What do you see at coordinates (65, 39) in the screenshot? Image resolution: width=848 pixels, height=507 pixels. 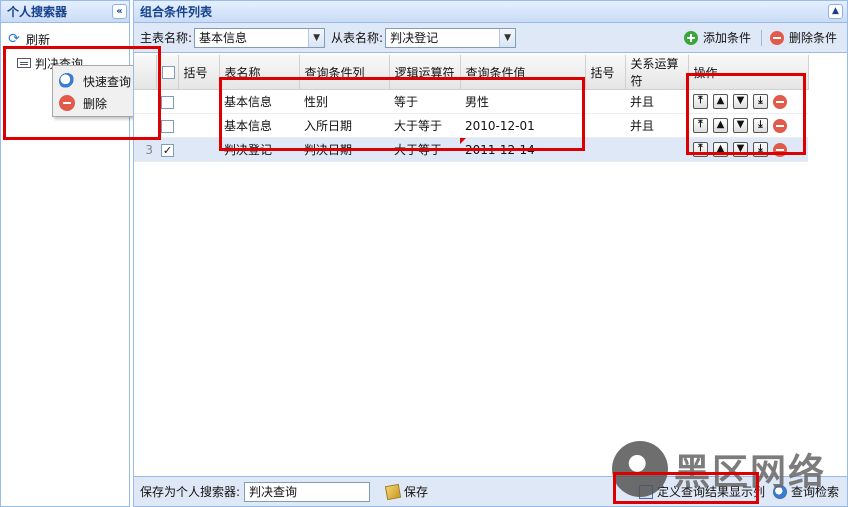 I see `refresh-button: ⟳ 刷新` at bounding box center [65, 39].